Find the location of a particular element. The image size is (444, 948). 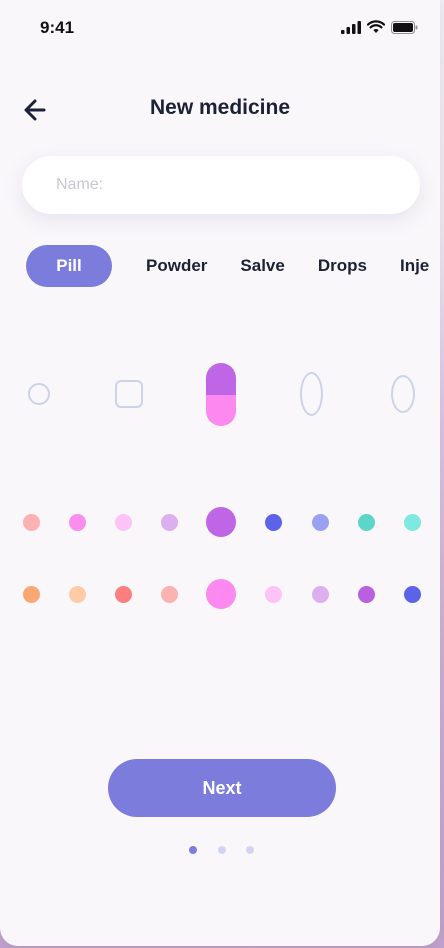

tab-drops: Drops is located at coordinates (342, 266).